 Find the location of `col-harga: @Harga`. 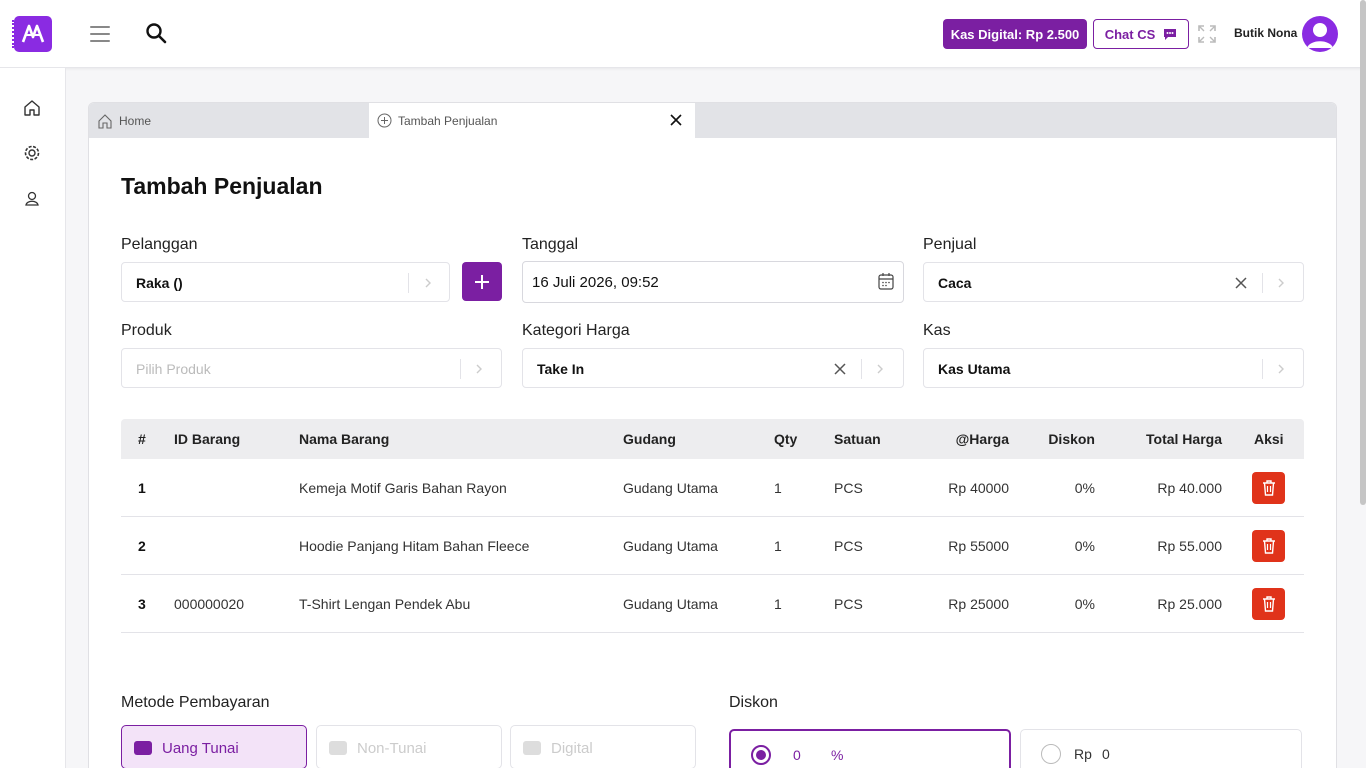

col-harga: @Harga is located at coordinates (982, 439).